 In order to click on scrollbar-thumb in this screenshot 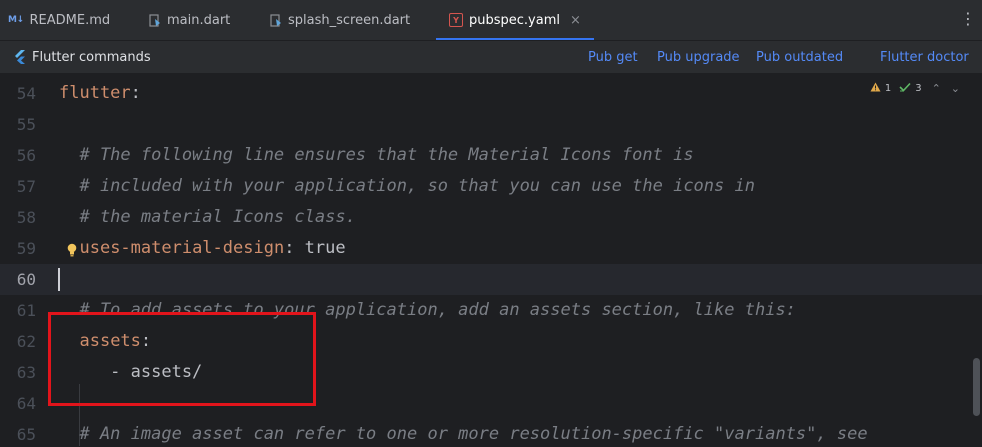, I will do `click(976, 387)`.